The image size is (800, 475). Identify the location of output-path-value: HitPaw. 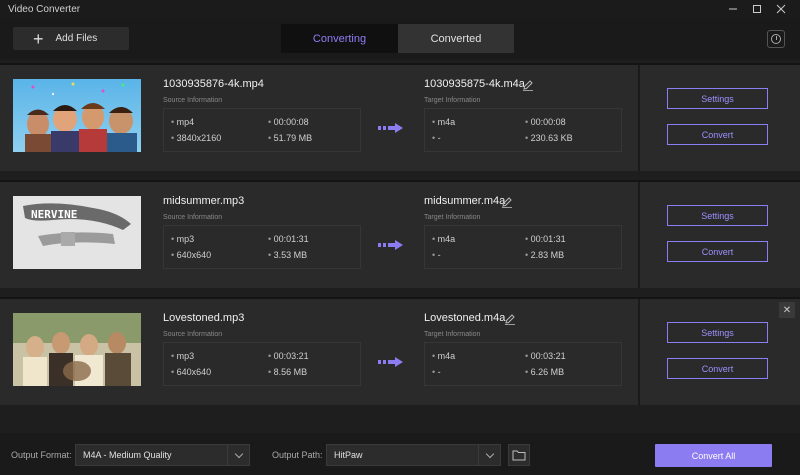
(348, 455).